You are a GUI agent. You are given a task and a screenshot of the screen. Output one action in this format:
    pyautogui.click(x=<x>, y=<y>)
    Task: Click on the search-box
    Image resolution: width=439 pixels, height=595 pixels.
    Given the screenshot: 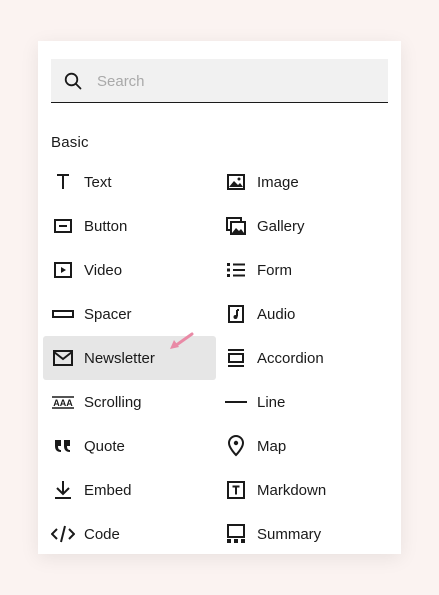 What is the action you would take?
    pyautogui.click(x=219, y=81)
    